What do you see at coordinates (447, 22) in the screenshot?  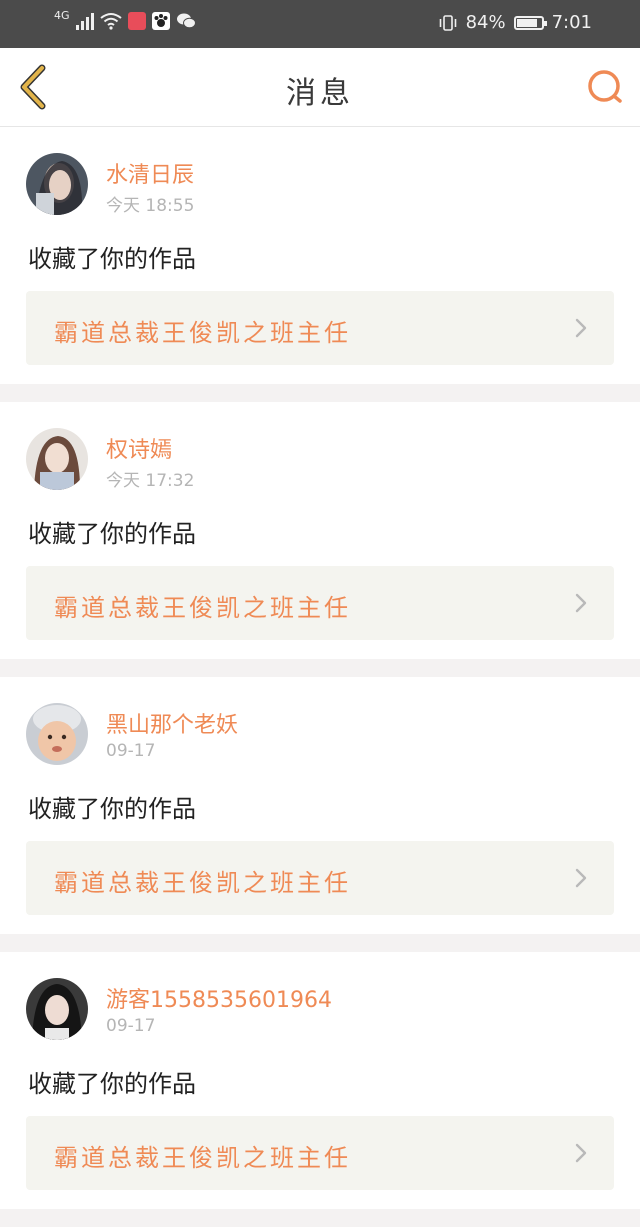 I see `vibrate-icon` at bounding box center [447, 22].